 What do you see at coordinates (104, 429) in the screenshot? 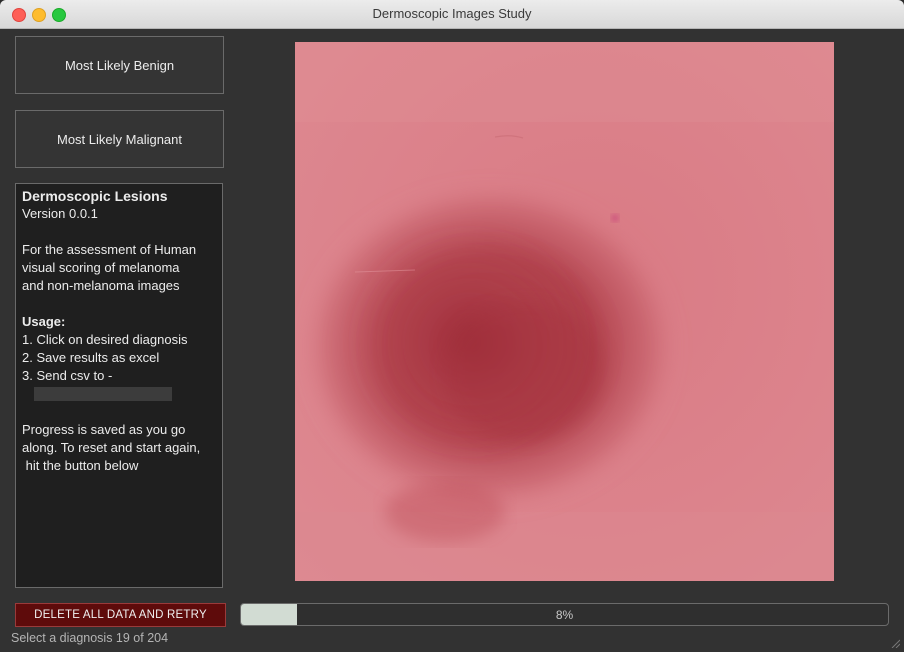
I see `progress-note-1: Progress is saved as you go` at bounding box center [104, 429].